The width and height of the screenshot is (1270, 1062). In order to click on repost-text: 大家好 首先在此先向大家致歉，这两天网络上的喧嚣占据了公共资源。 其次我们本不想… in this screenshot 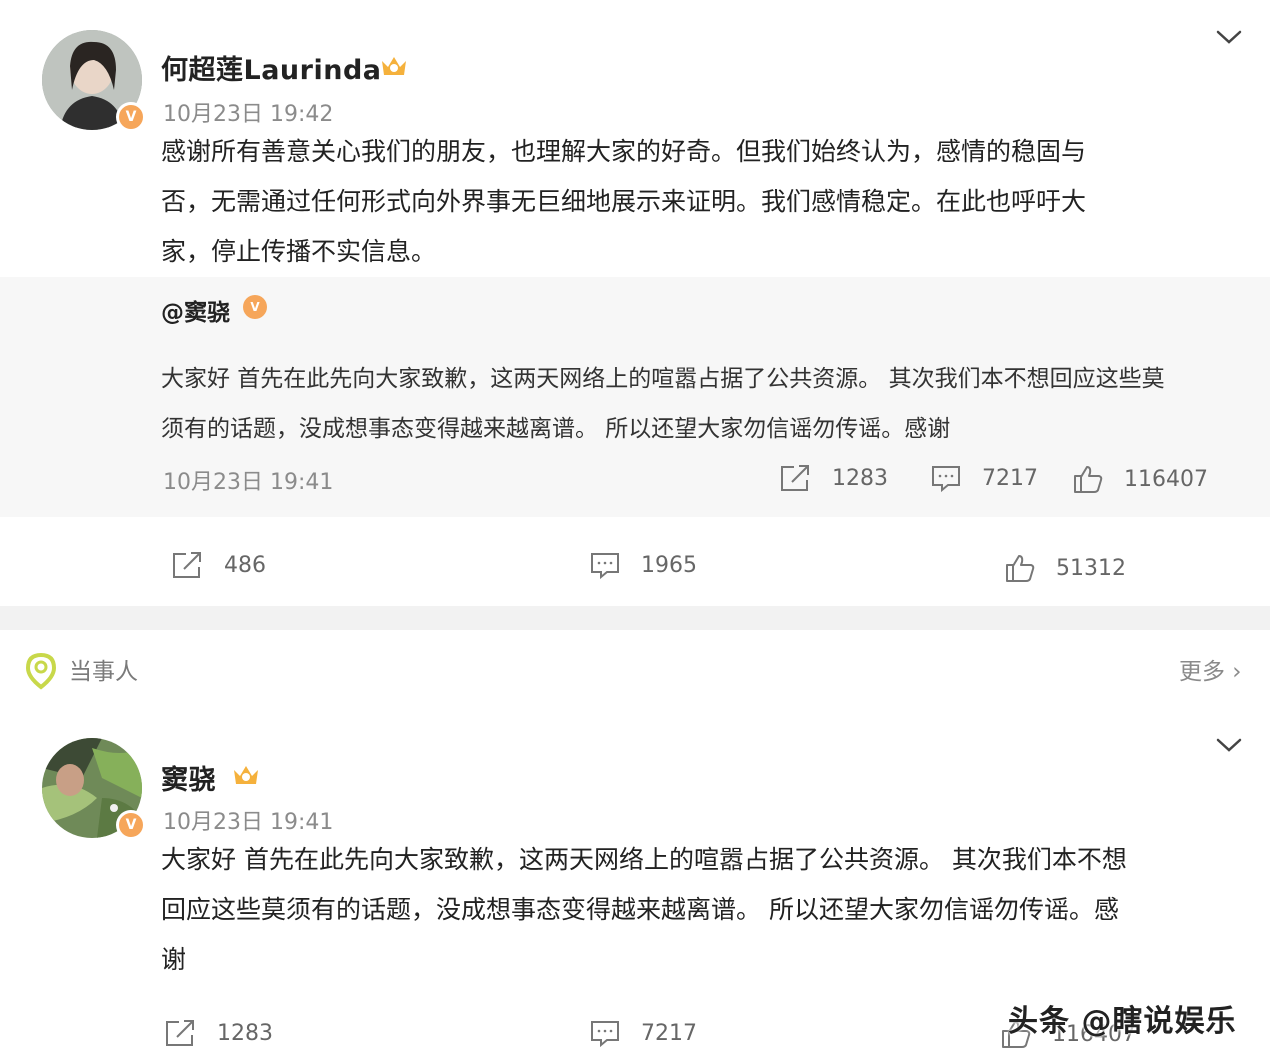, I will do `click(691, 404)`.